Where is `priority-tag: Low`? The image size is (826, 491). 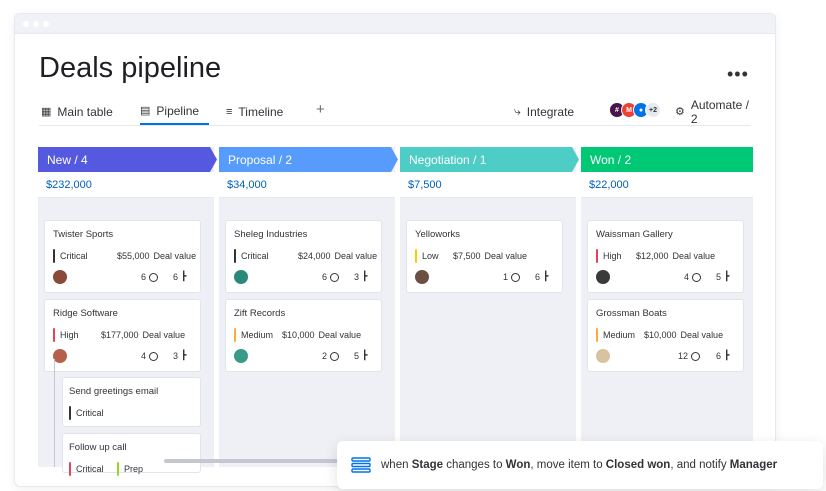
priority-tag: Low is located at coordinates (427, 255).